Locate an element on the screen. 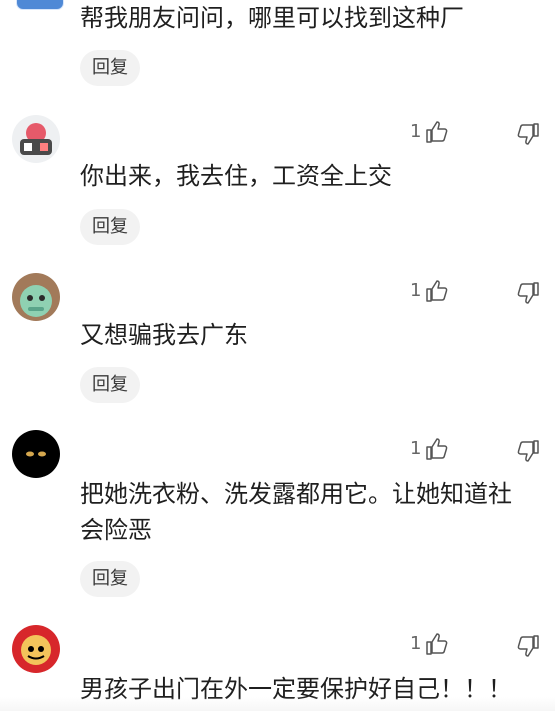  comment-text: 把她洗衣粉、洗发露都用它。让她知道社会险恶 is located at coordinates (296, 512).